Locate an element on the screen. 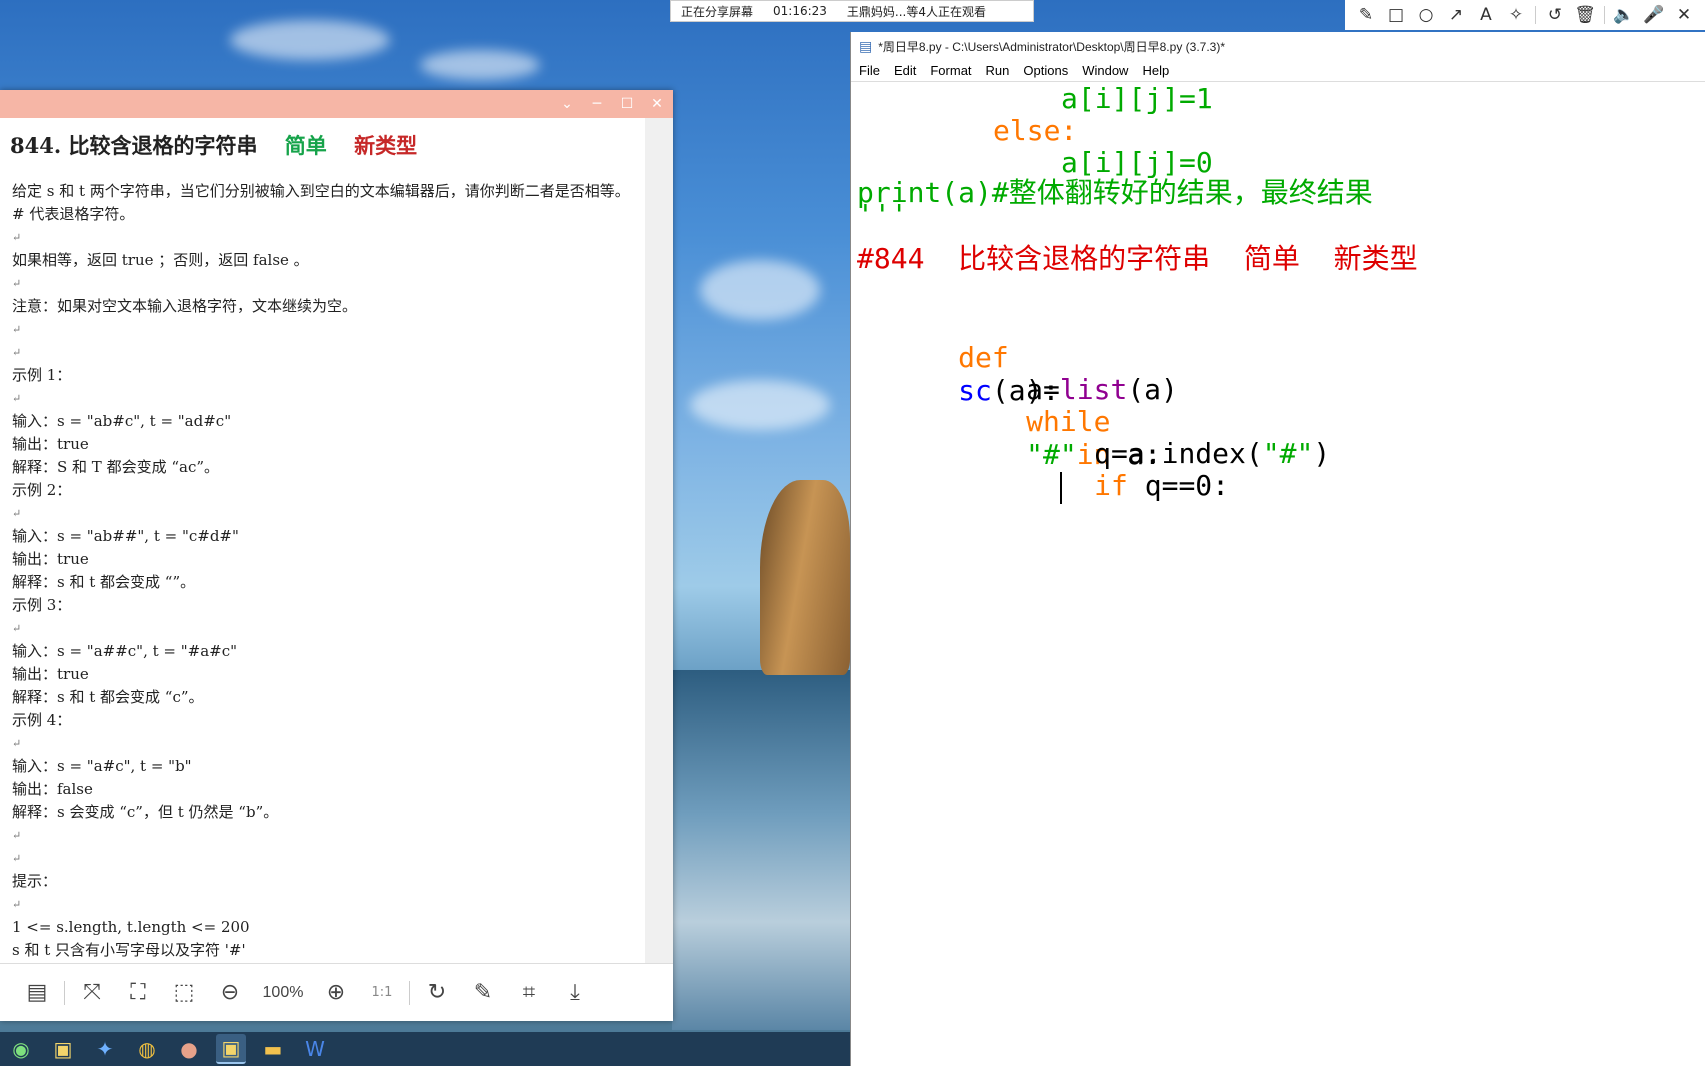  fullscreen-icon: ⬚ is located at coordinates (184, 992).